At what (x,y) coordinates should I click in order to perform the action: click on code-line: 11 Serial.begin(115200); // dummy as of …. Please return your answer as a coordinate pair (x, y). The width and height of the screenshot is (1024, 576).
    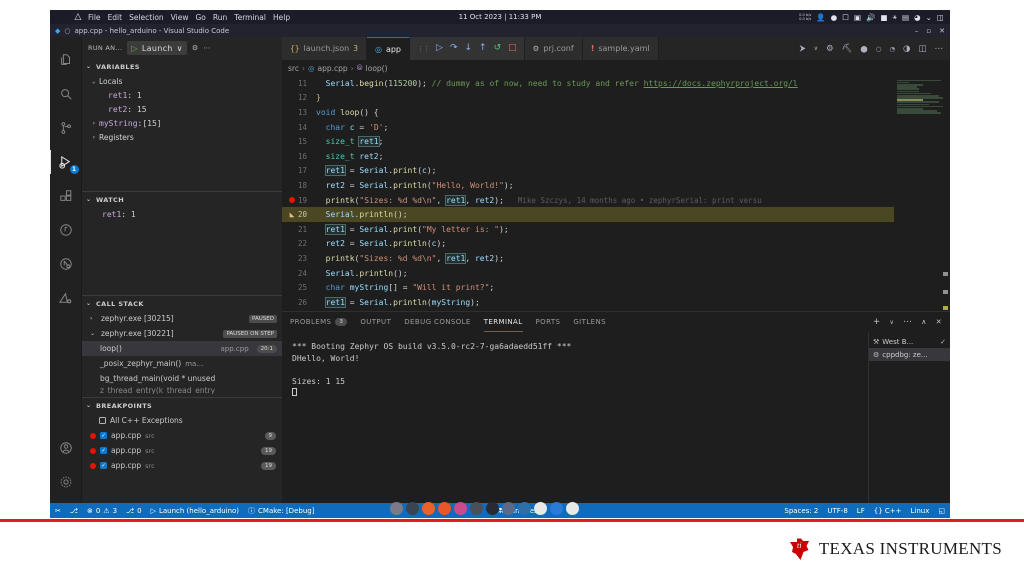
    Looking at the image, I should click on (588, 83).